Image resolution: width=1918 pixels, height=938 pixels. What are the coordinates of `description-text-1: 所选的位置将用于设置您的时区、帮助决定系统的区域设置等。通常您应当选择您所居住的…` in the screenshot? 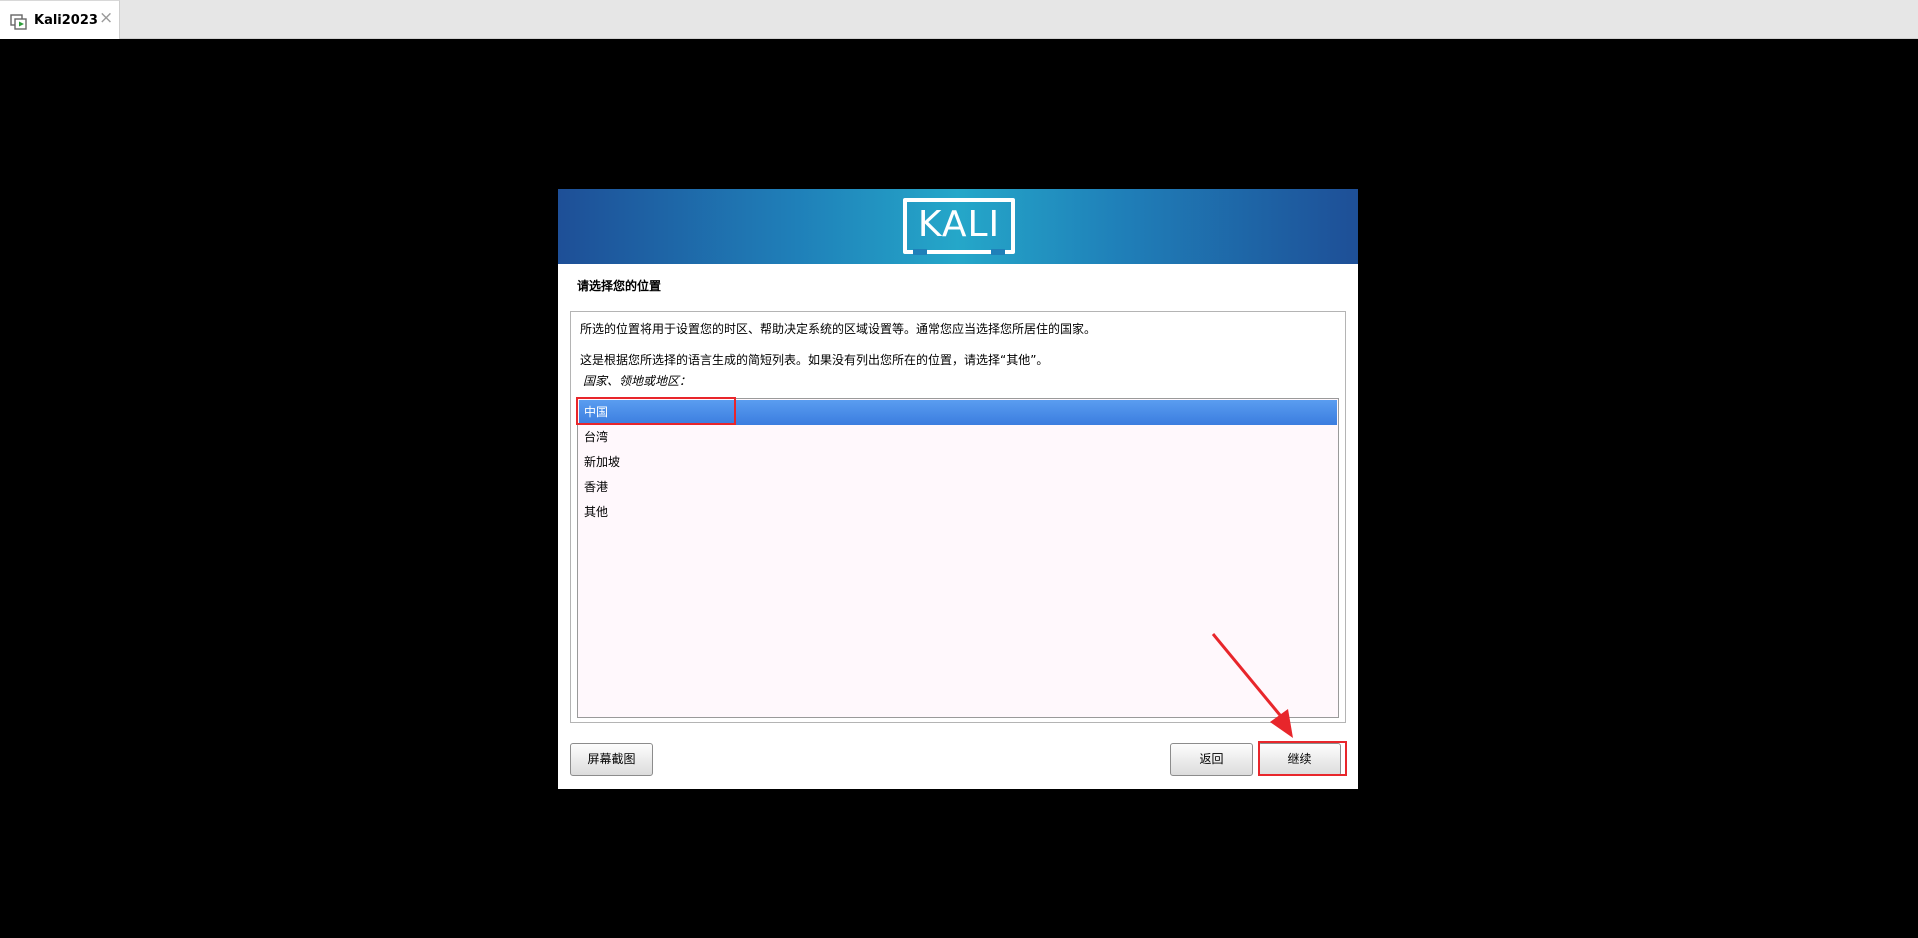 It's located at (838, 329).